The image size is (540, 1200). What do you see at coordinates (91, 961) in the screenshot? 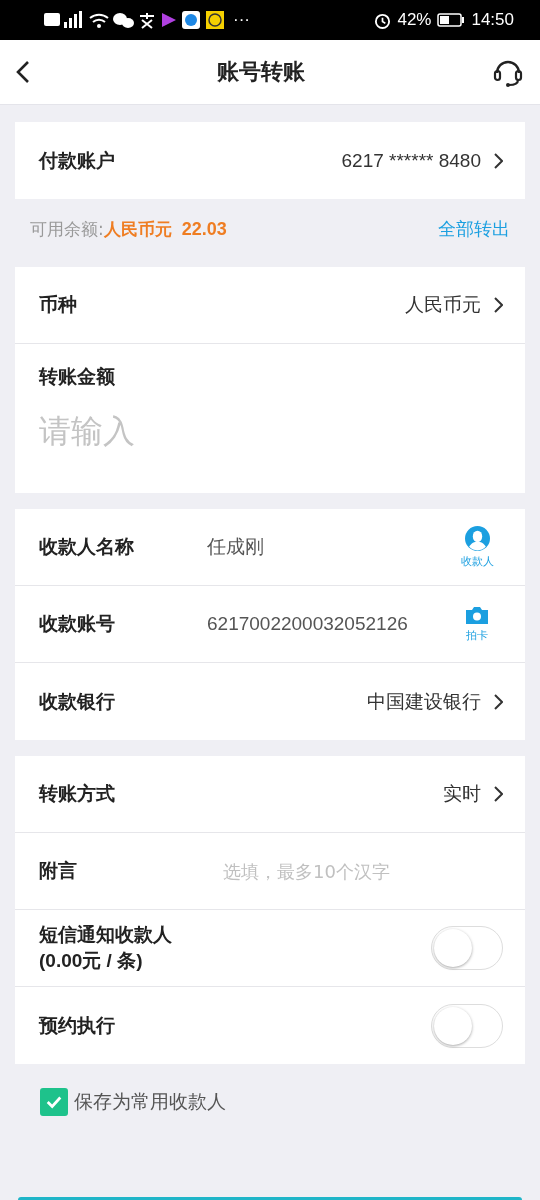
I see `row-sublabel: (0.00元 / 条)` at bounding box center [91, 961].